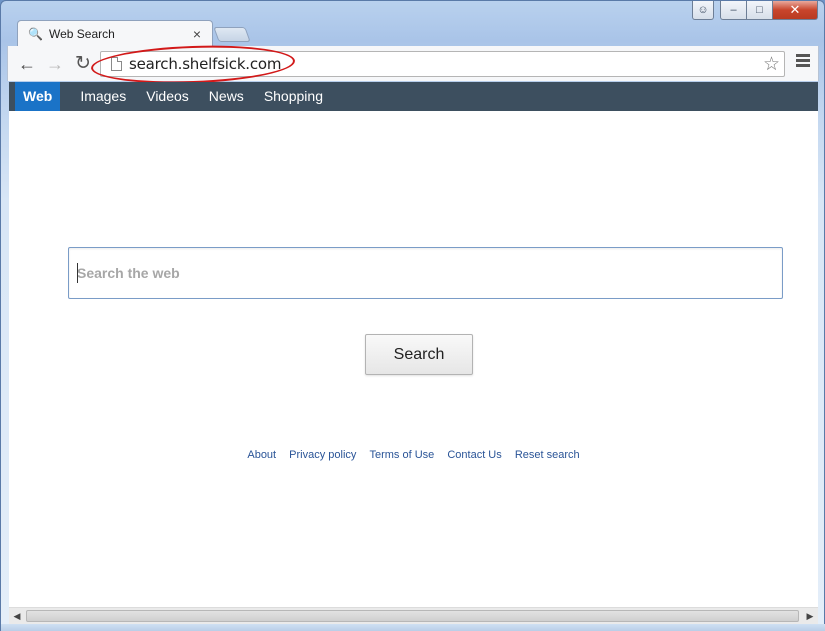  What do you see at coordinates (293, 96) in the screenshot?
I see `nav-item-shopping: Shopping` at bounding box center [293, 96].